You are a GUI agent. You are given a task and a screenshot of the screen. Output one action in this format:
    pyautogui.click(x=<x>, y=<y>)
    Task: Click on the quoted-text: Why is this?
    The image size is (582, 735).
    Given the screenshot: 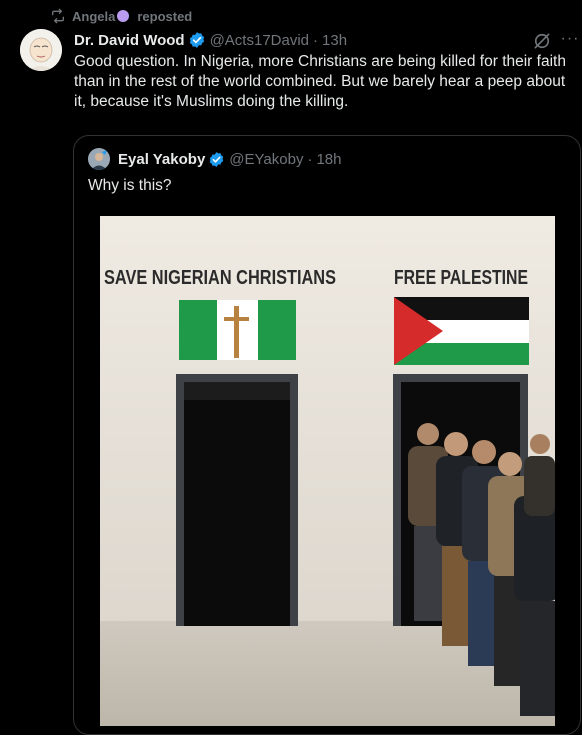 What is the action you would take?
    pyautogui.click(x=130, y=185)
    